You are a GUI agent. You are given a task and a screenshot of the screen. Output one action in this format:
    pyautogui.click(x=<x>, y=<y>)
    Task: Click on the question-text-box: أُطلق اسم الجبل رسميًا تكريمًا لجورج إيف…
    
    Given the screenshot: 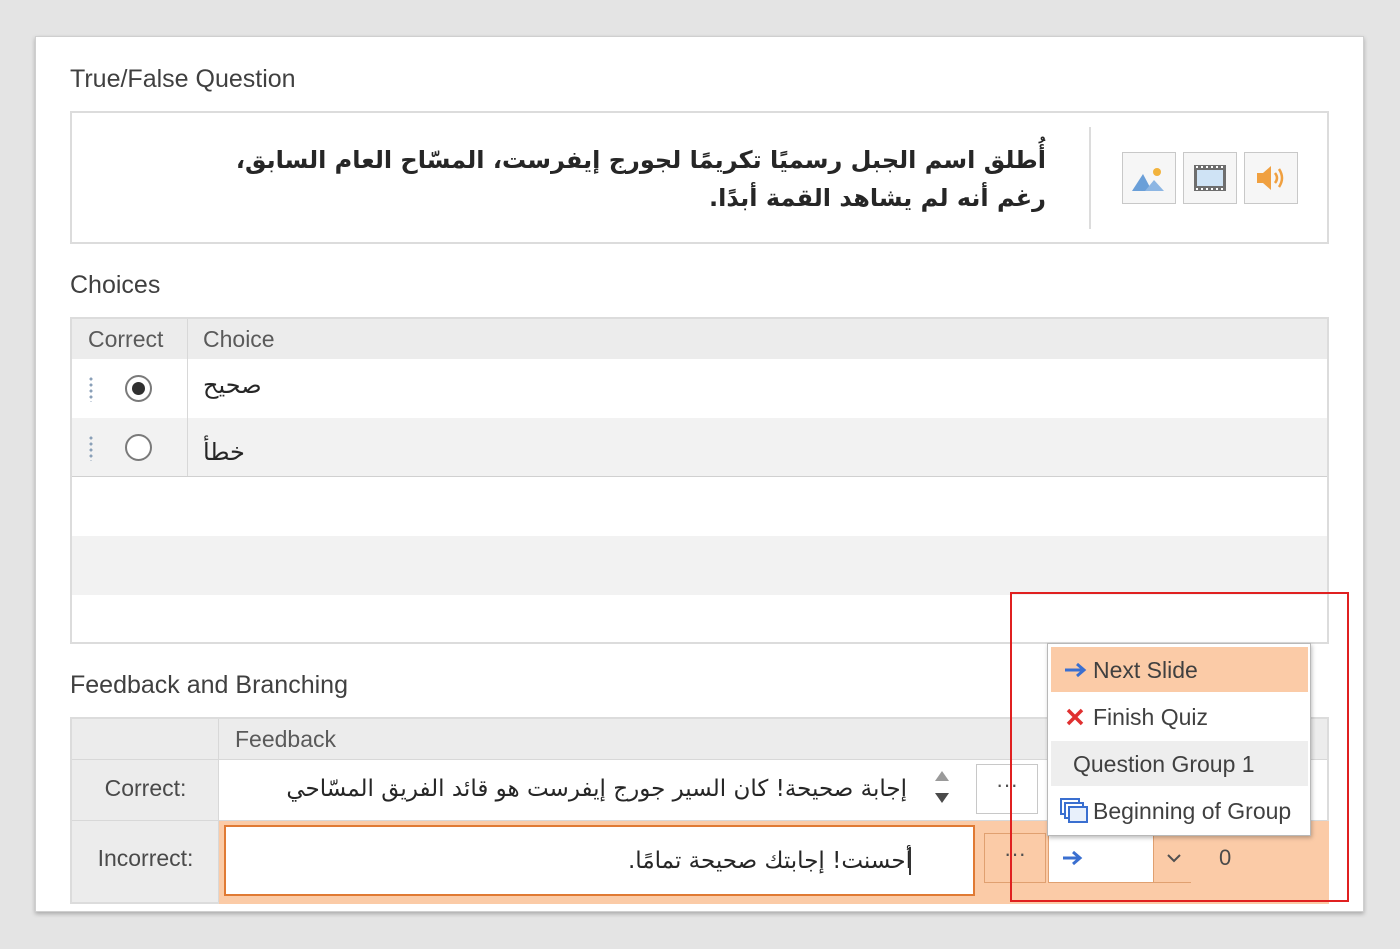 What is the action you would take?
    pyautogui.click(x=699, y=177)
    